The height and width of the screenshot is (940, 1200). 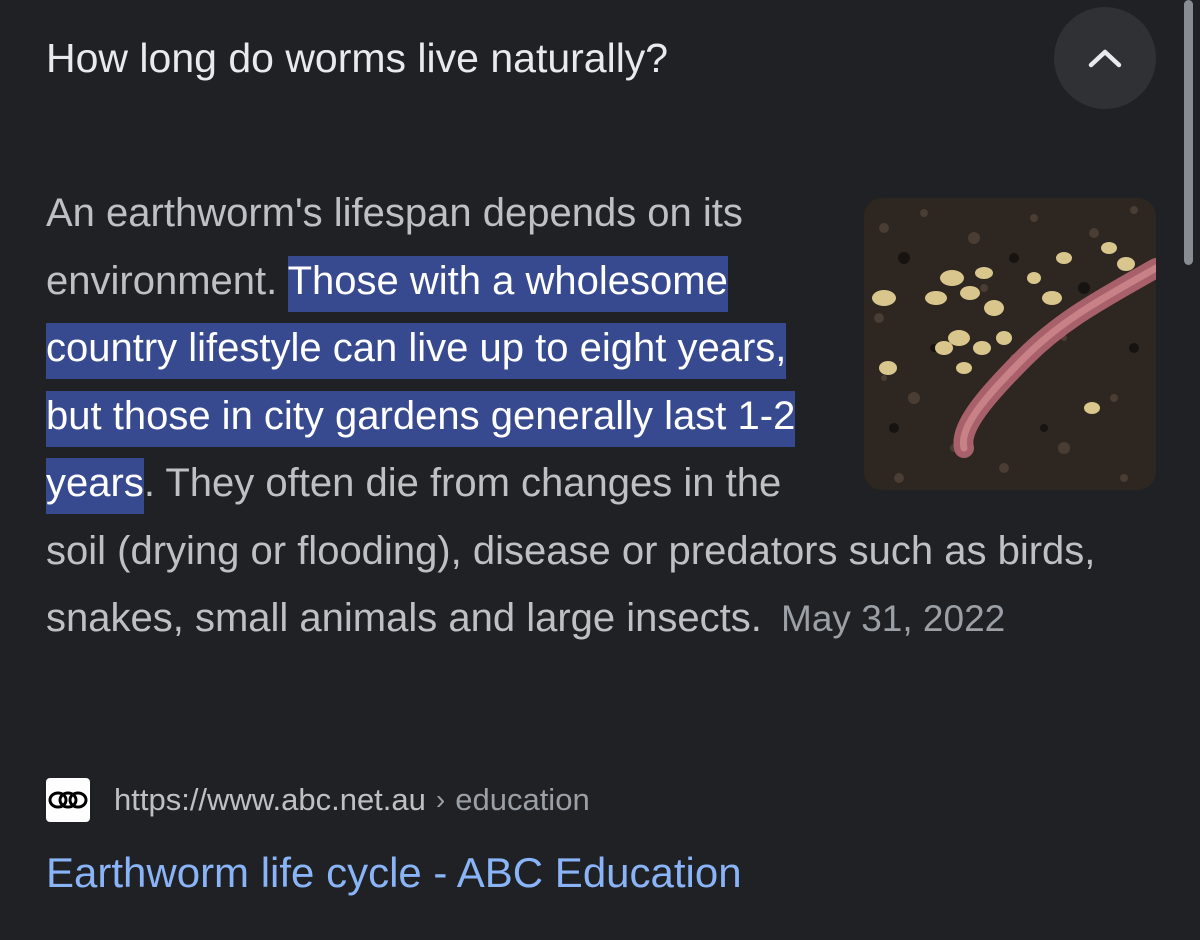 What do you see at coordinates (522, 799) in the screenshot?
I see `breadcrumb: education` at bounding box center [522, 799].